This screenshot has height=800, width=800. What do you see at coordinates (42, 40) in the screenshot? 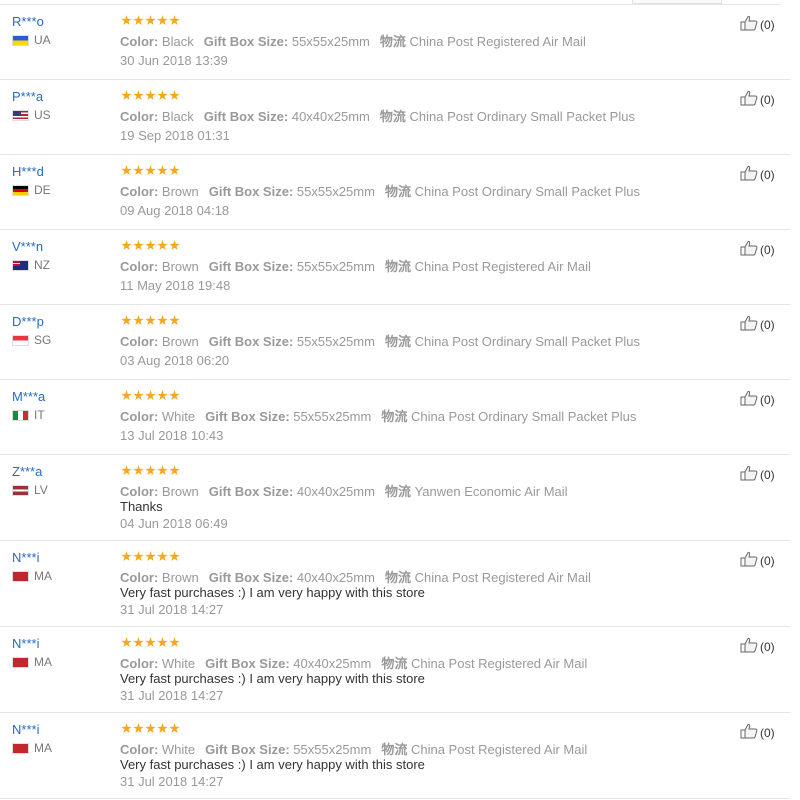
I see `country-code: UA` at bounding box center [42, 40].